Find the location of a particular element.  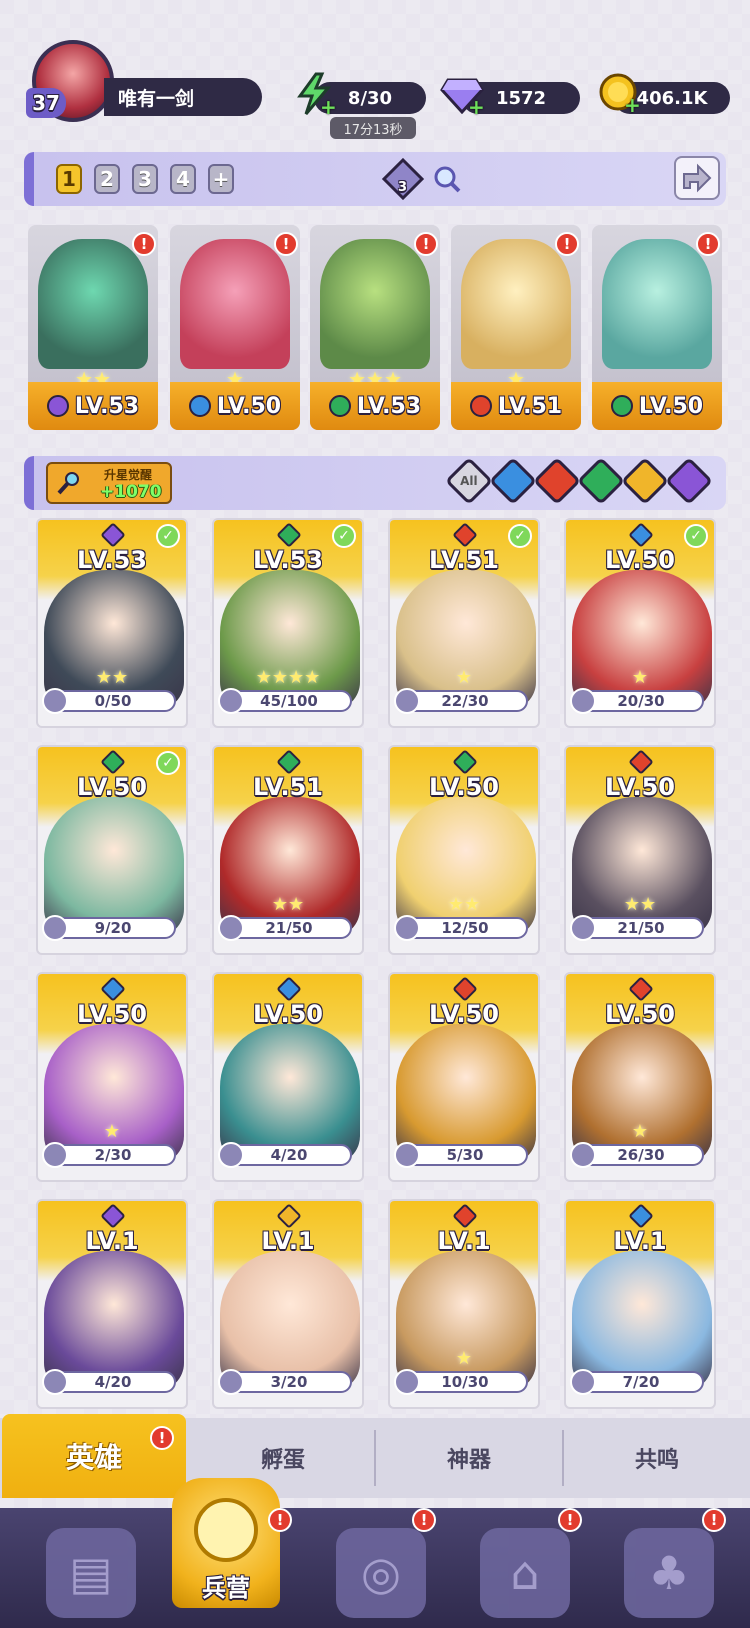

hero-card: LV.1 4/20 is located at coordinates (112, 1304).